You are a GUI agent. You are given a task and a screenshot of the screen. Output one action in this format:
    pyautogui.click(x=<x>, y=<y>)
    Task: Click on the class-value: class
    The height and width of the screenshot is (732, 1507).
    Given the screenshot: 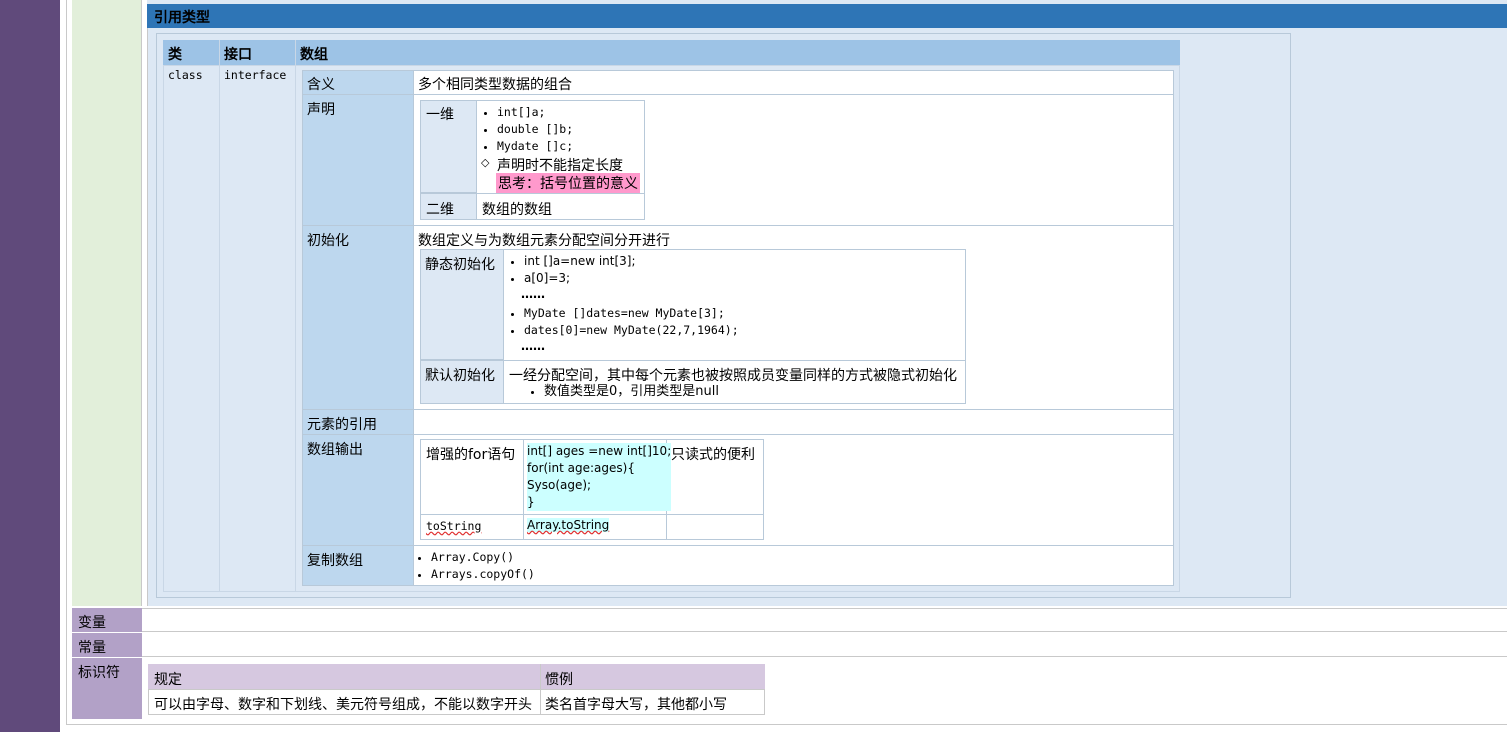 What is the action you would take?
    pyautogui.click(x=185, y=75)
    